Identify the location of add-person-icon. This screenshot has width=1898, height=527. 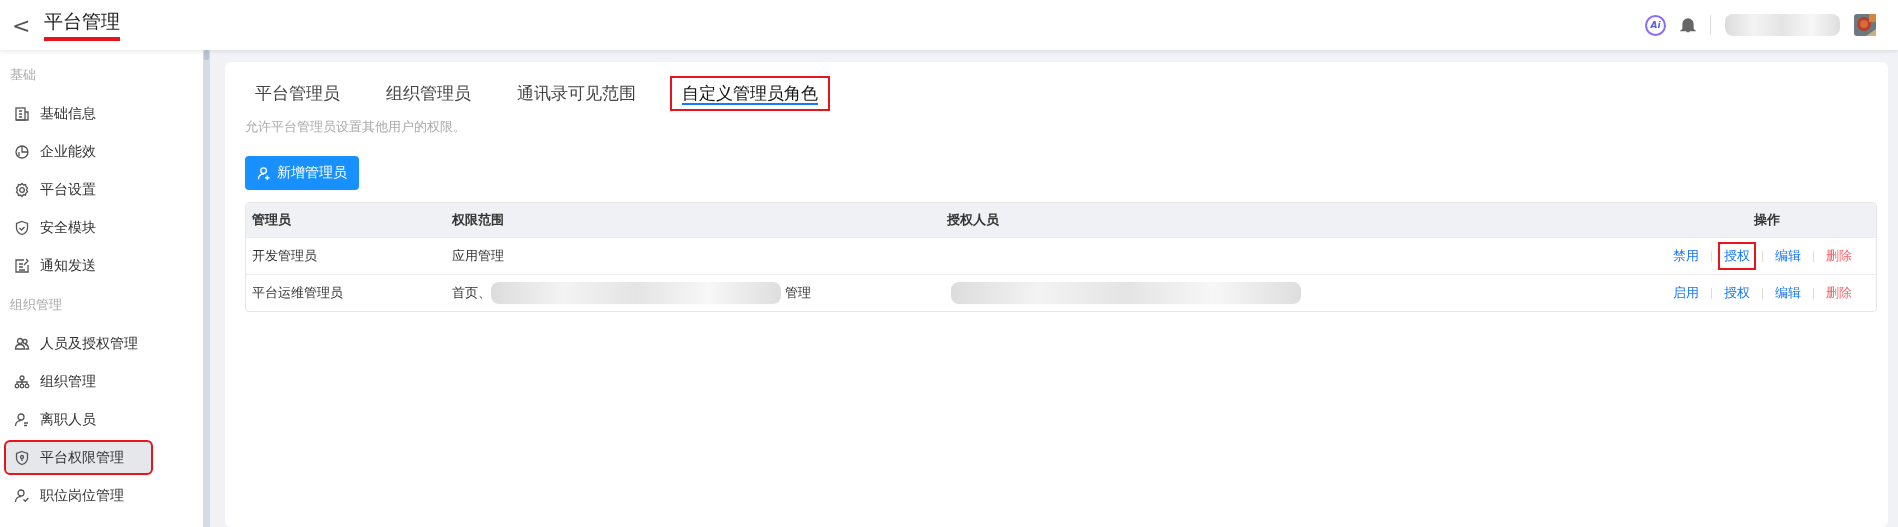
(264, 173).